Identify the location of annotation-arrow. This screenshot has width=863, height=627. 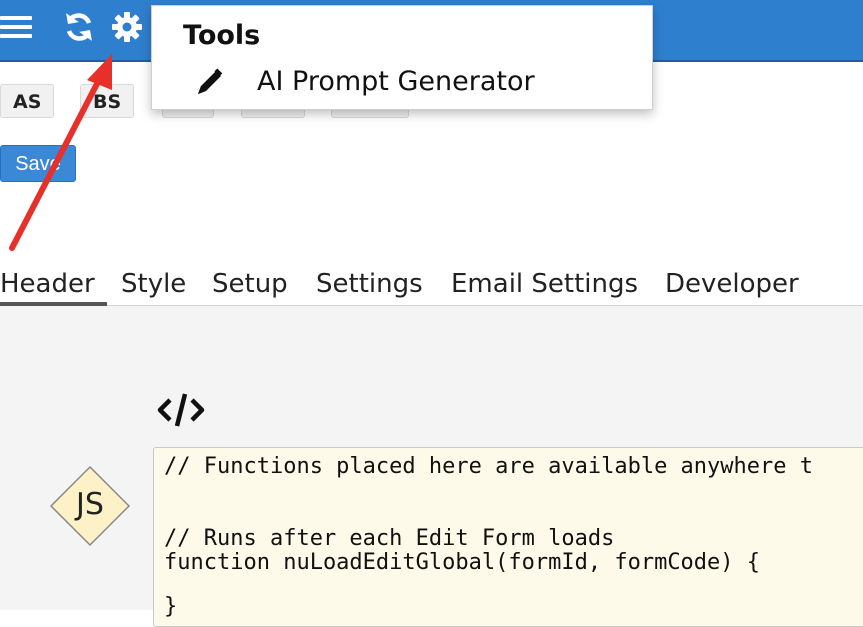
(60, 152).